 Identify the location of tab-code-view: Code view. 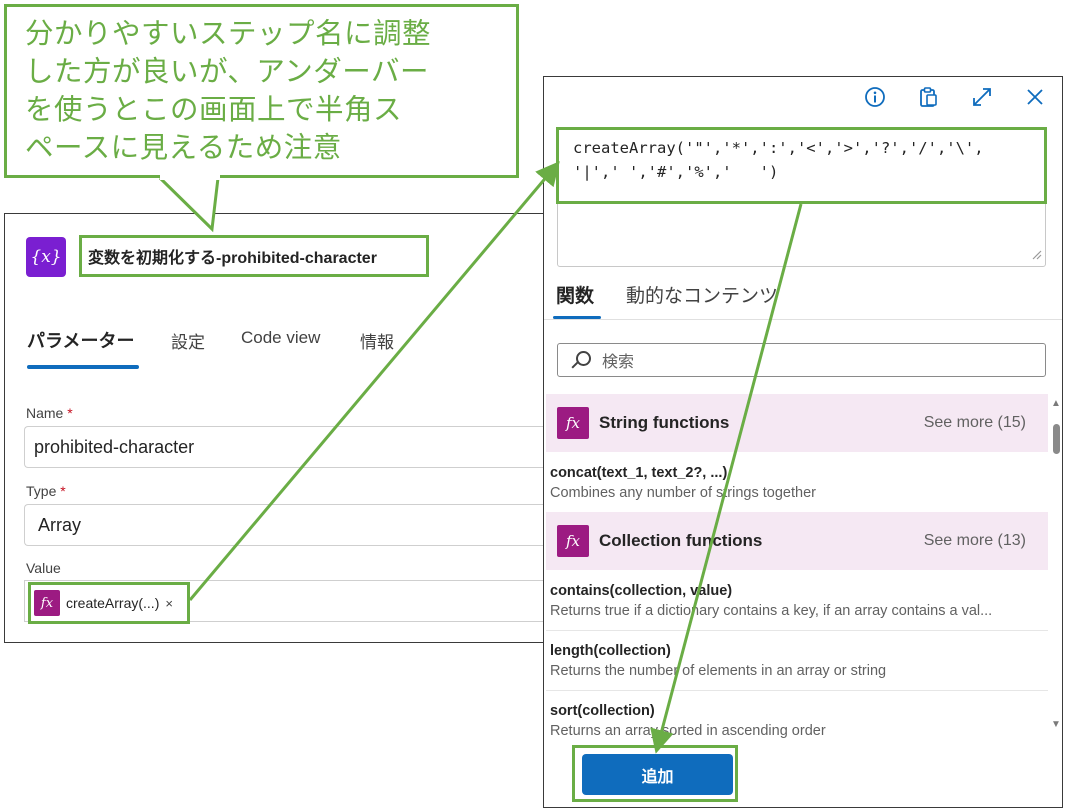
(280, 338).